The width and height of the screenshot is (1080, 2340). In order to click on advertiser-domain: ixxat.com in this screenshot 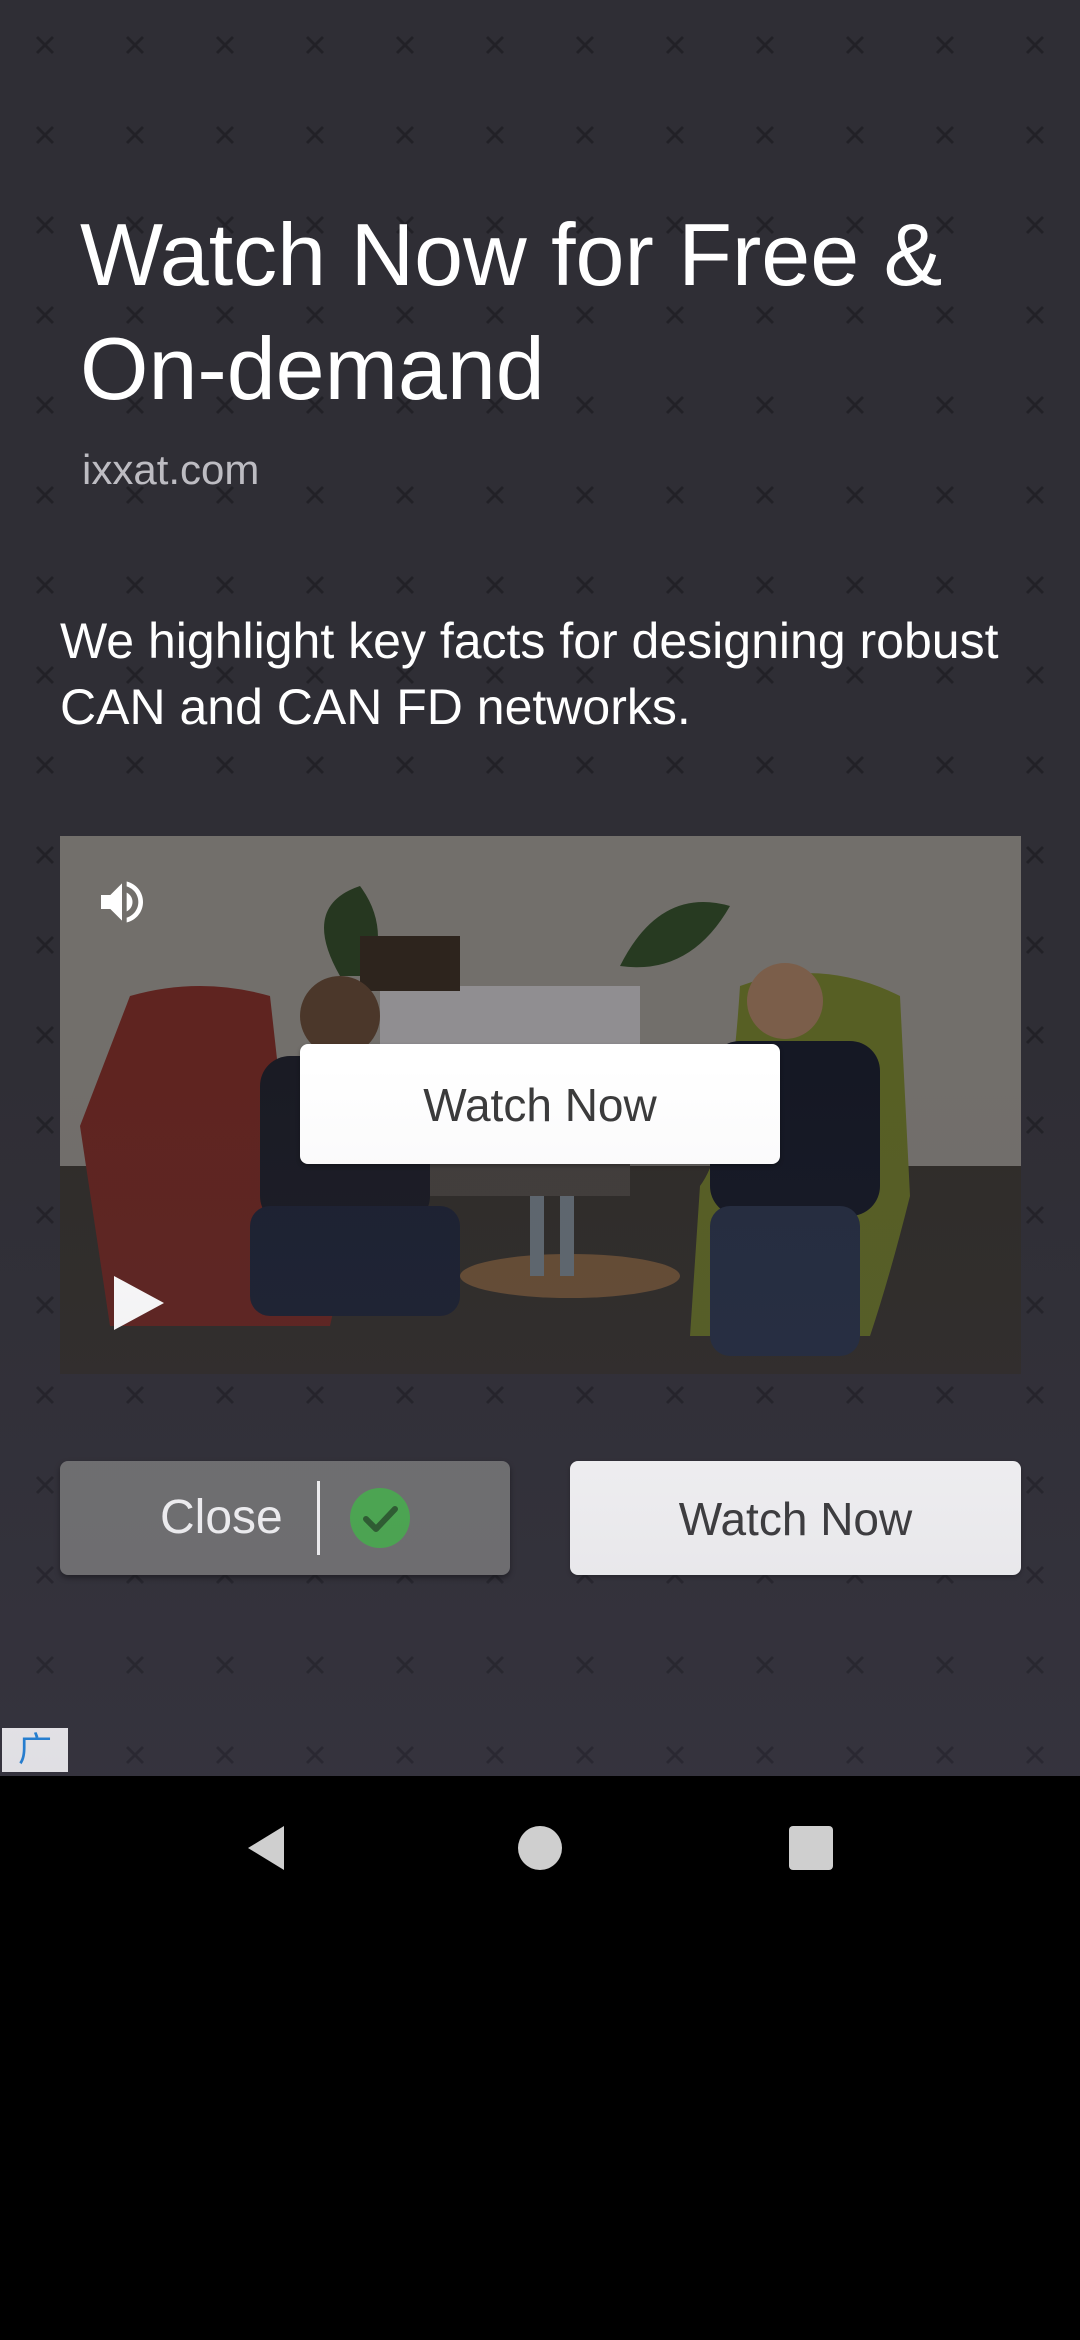, I will do `click(170, 470)`.